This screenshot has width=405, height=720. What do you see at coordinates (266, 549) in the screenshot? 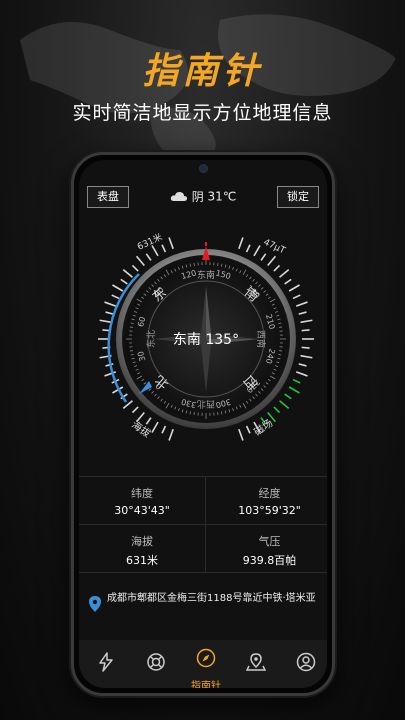
I see `pressure-cell: 气压 939.8百帕` at bounding box center [266, 549].